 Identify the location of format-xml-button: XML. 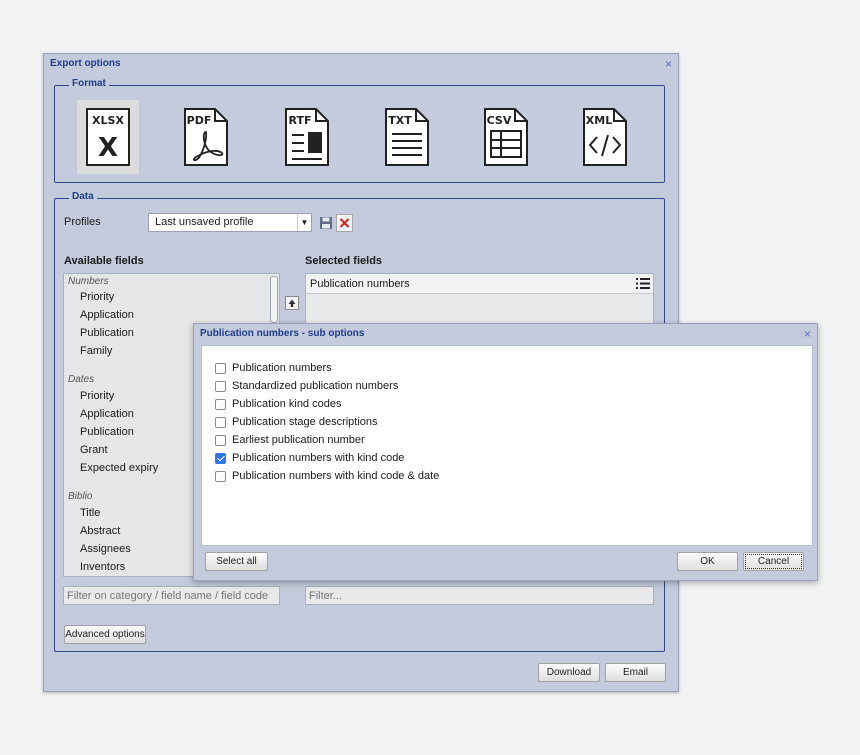
(605, 137).